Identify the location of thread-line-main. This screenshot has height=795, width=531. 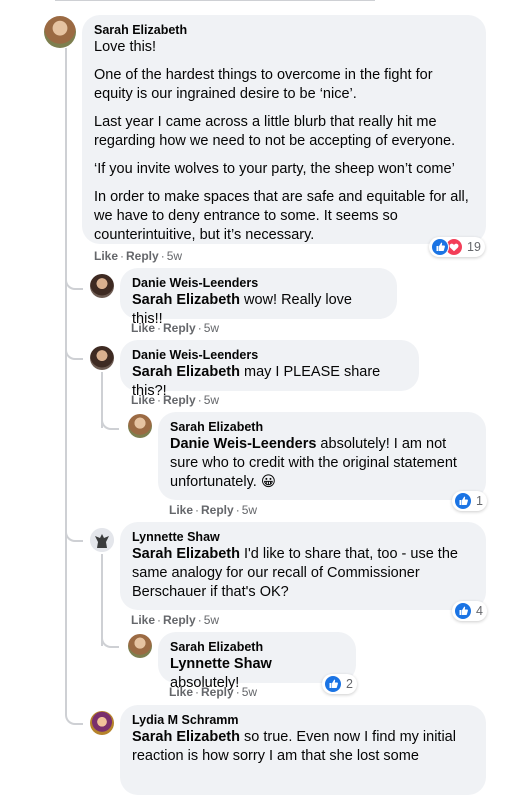
(66, 379).